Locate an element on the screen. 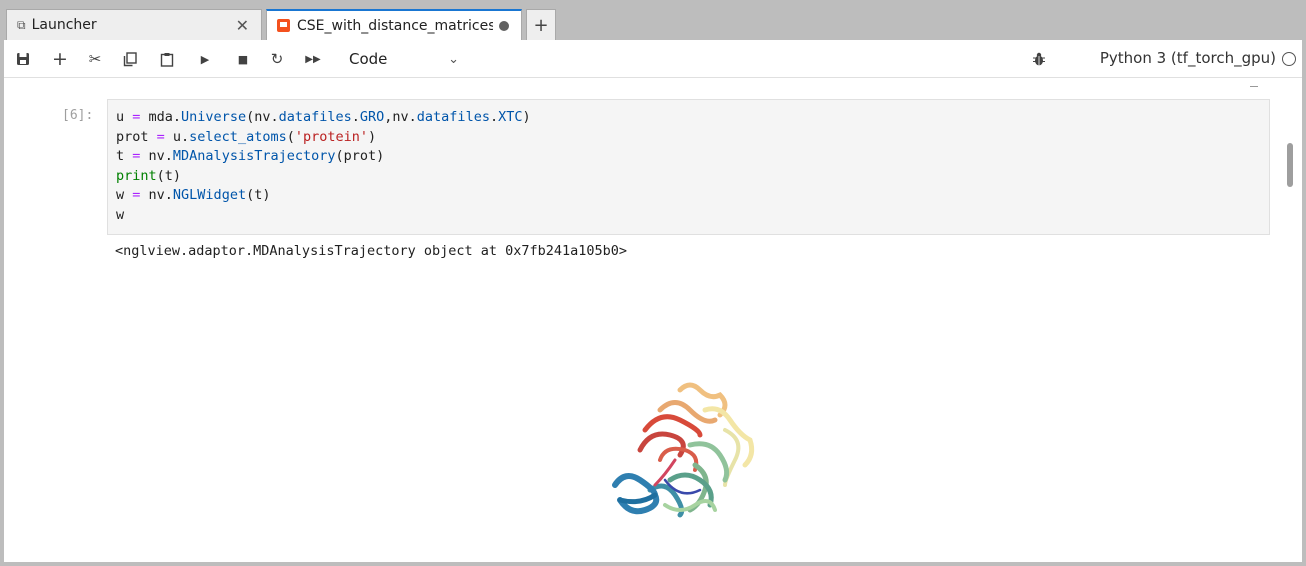  nglview-widget is located at coordinates (700, 455).